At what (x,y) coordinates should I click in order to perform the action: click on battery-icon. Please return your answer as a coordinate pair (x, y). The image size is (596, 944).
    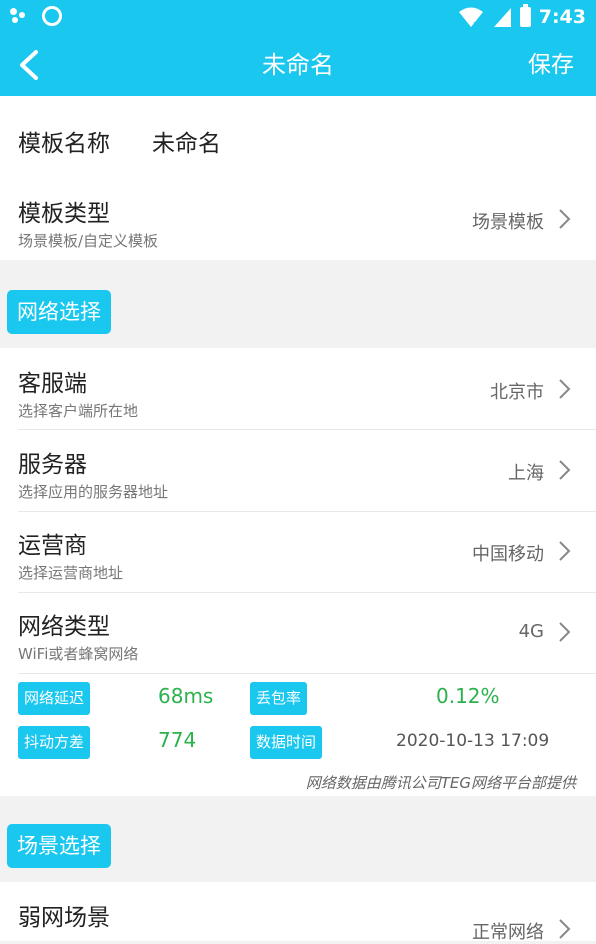
    Looking at the image, I should click on (525, 15).